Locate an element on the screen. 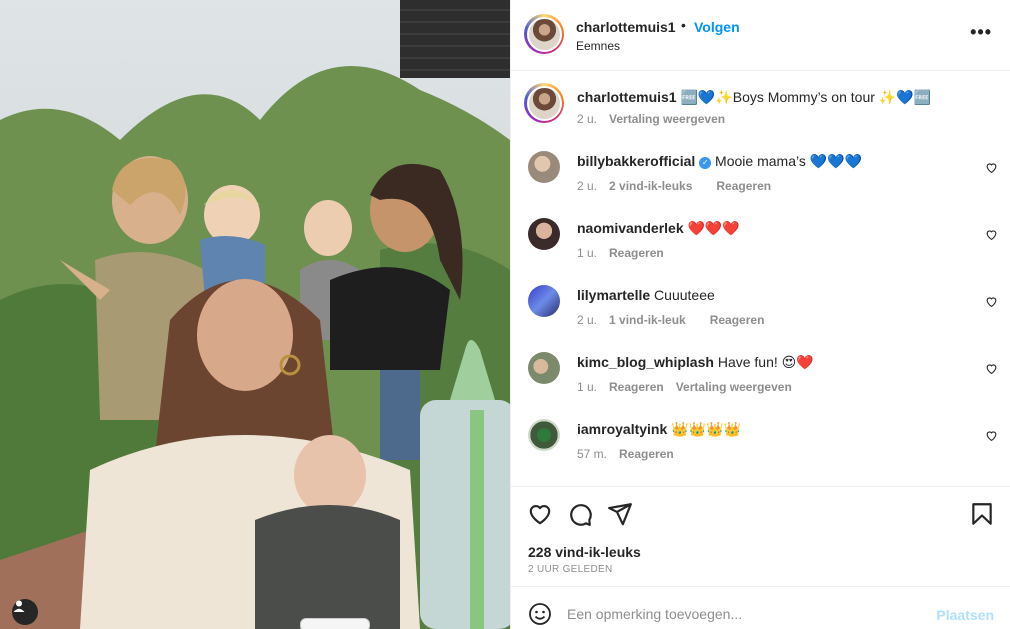  caption-avatar is located at coordinates (544, 103).